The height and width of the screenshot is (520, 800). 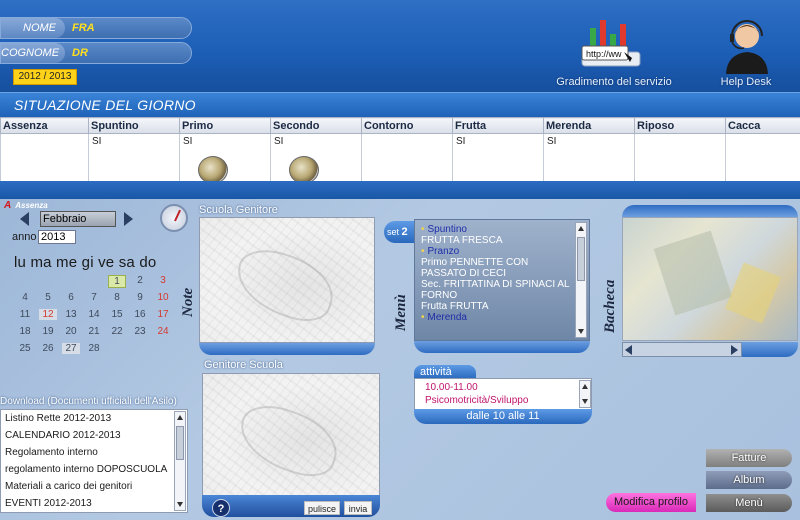 I want to click on attivita-tab: attività, so click(x=445, y=372).